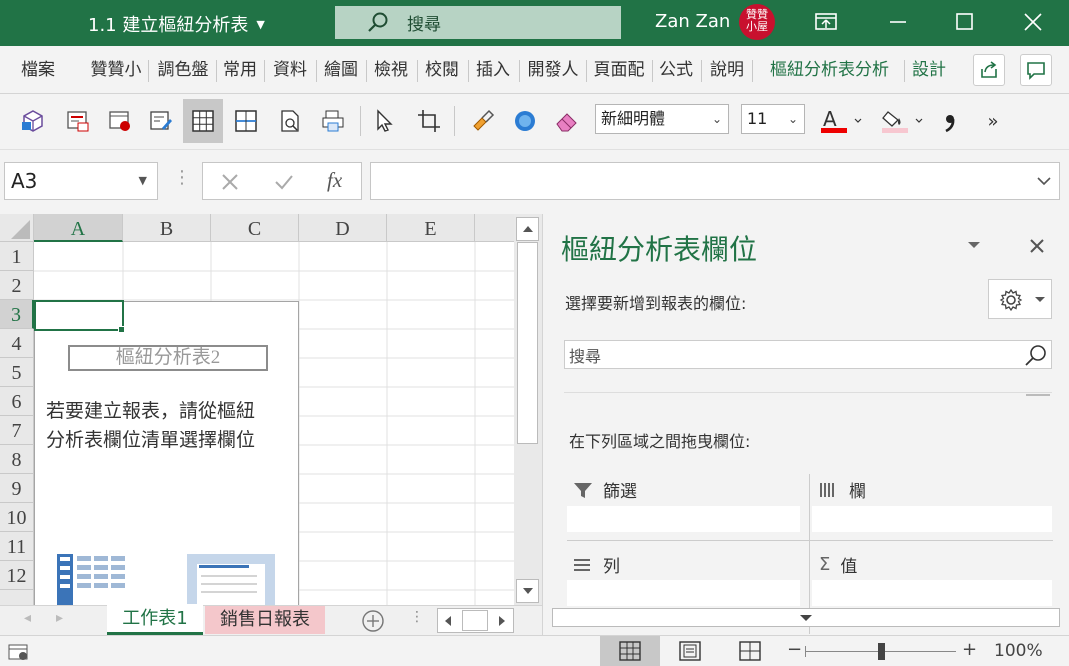 The width and height of the screenshot is (1069, 666). What do you see at coordinates (932, 593) in the screenshot?
I see `values-drop-zone` at bounding box center [932, 593].